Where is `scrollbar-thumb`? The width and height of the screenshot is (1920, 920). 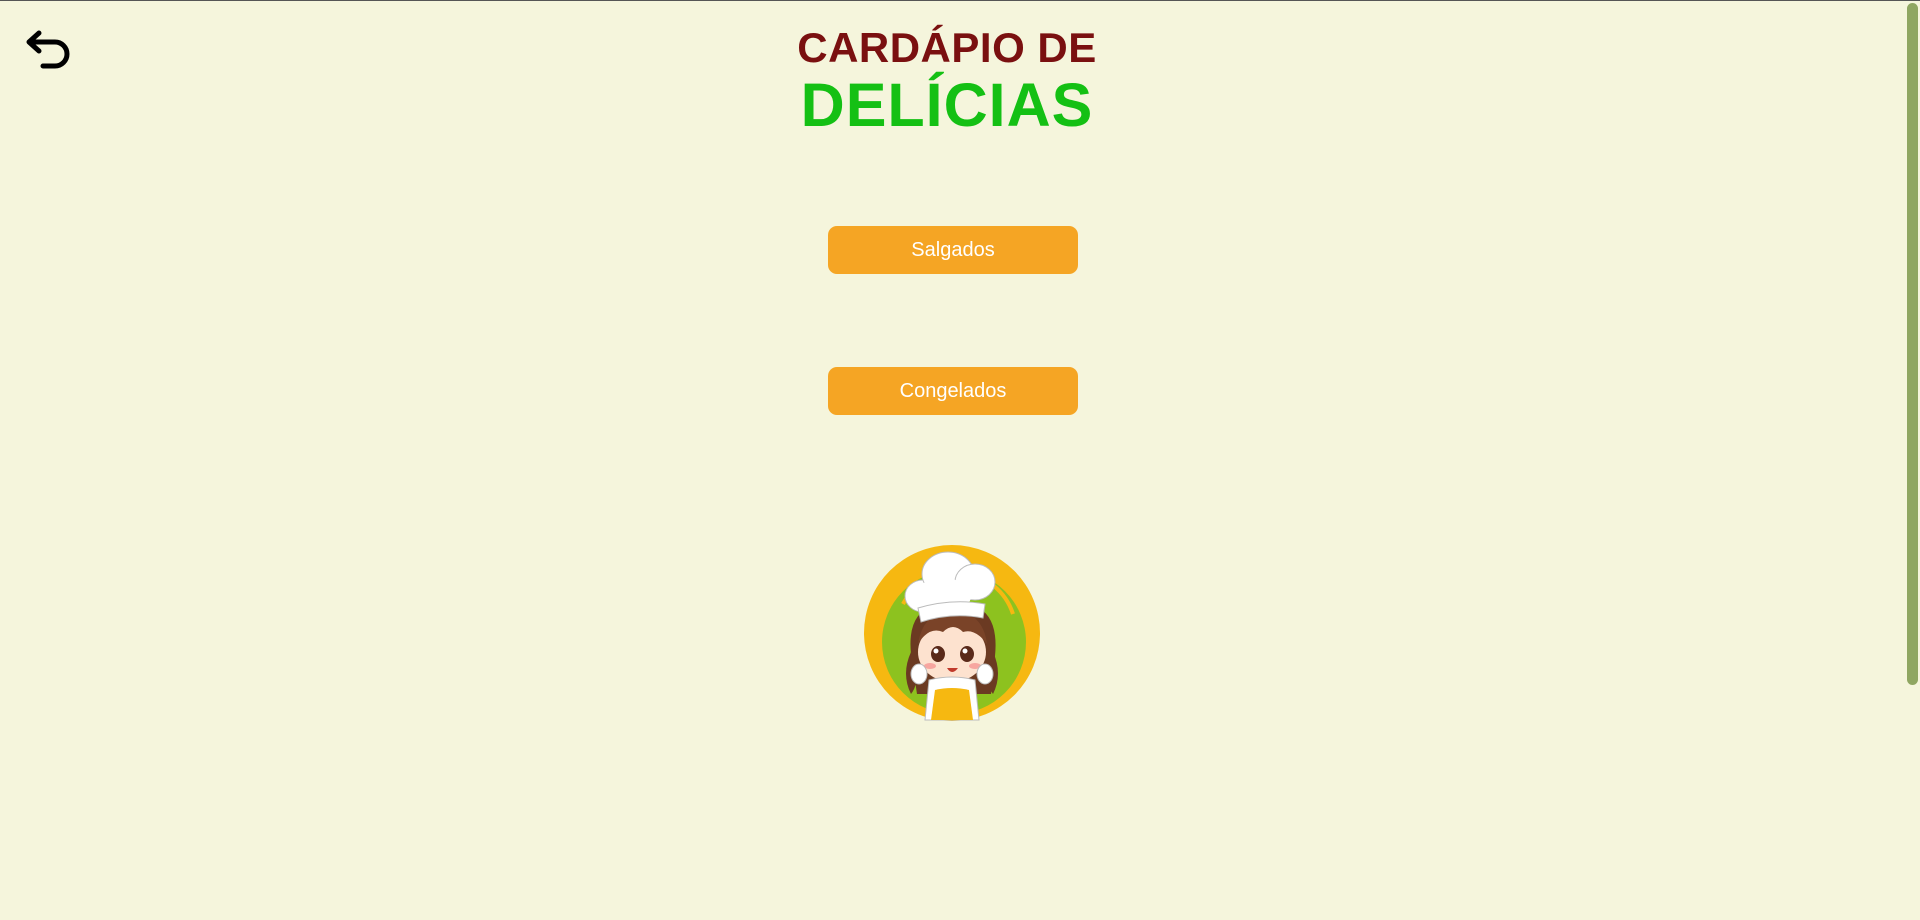
scrollbar-thumb is located at coordinates (1912, 344).